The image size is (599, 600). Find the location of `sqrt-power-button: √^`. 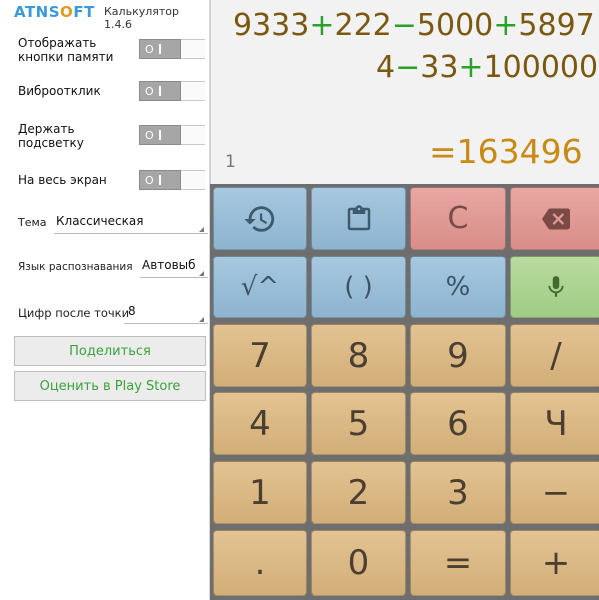

sqrt-power-button: √^ is located at coordinates (260, 287).